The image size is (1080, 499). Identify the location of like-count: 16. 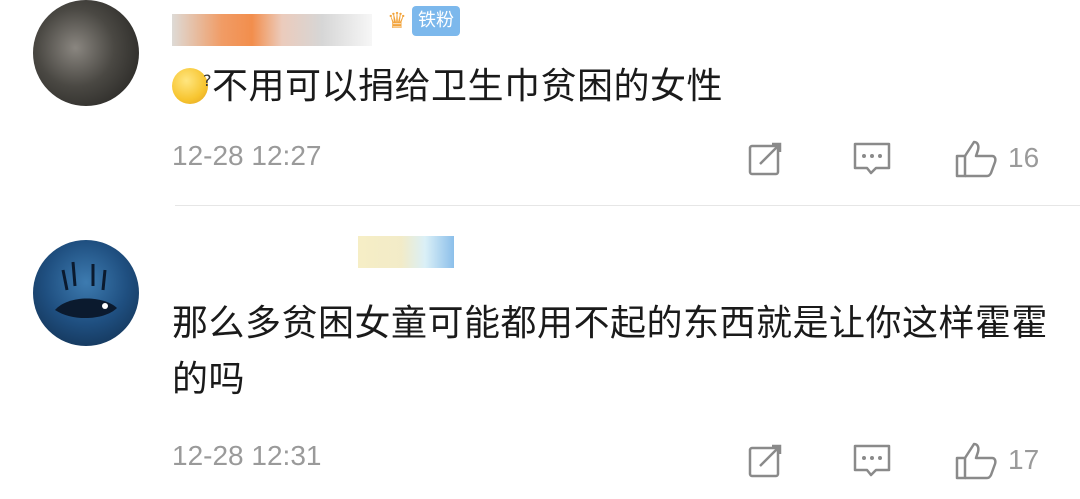
(1024, 157).